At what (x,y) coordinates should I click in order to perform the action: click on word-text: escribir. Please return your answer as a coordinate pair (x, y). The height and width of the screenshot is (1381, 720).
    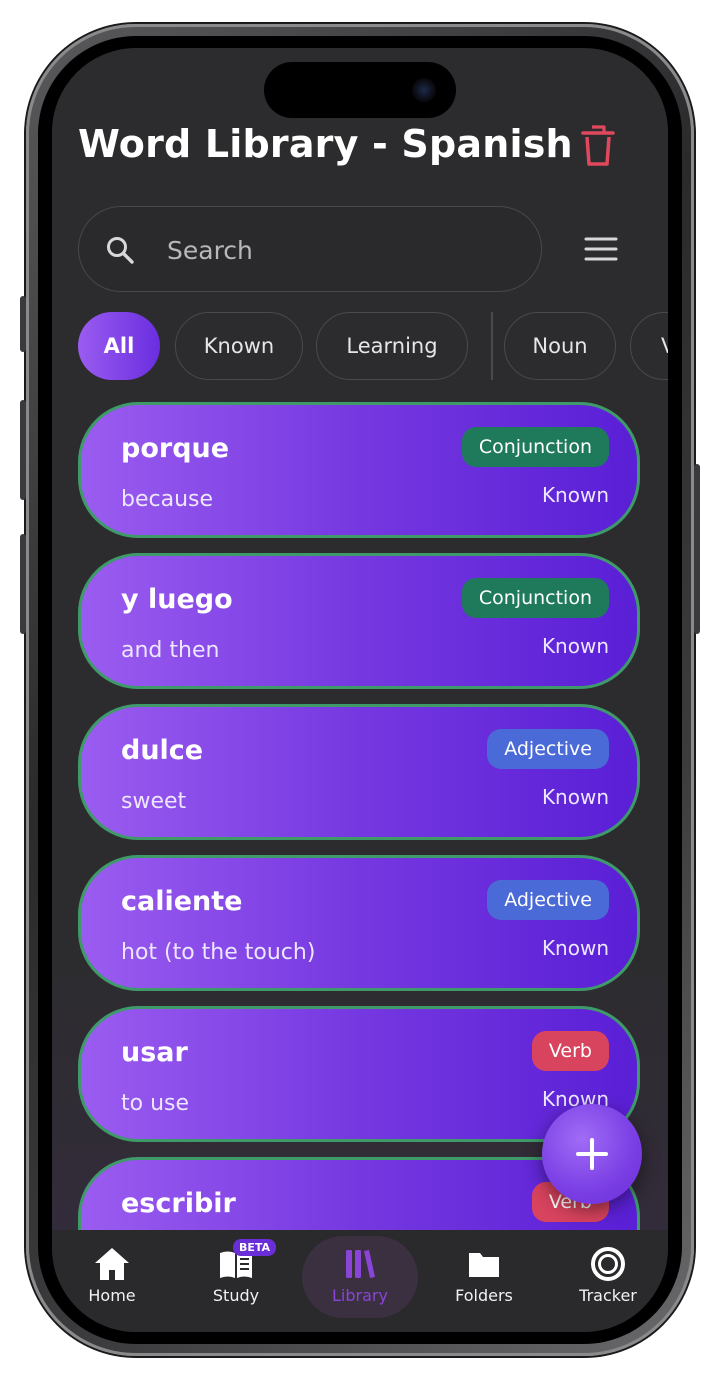
    Looking at the image, I should click on (178, 1203).